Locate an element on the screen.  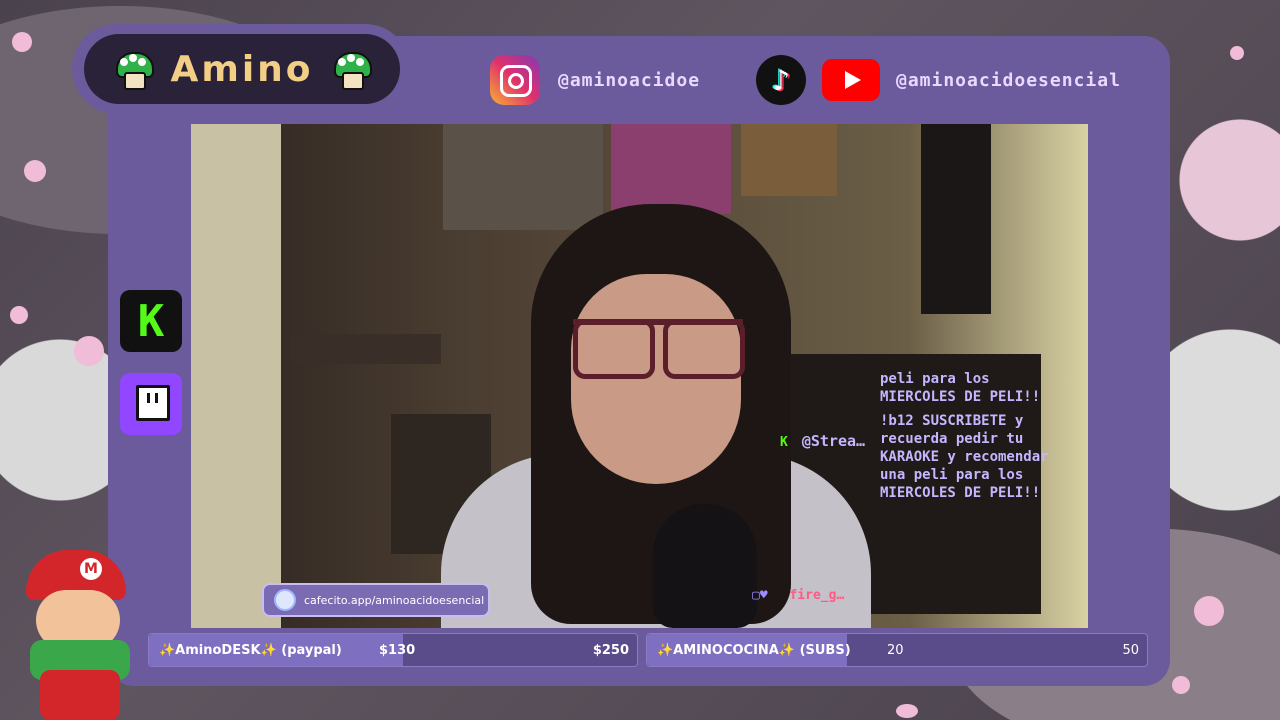
video-person-face is located at coordinates (656, 379).